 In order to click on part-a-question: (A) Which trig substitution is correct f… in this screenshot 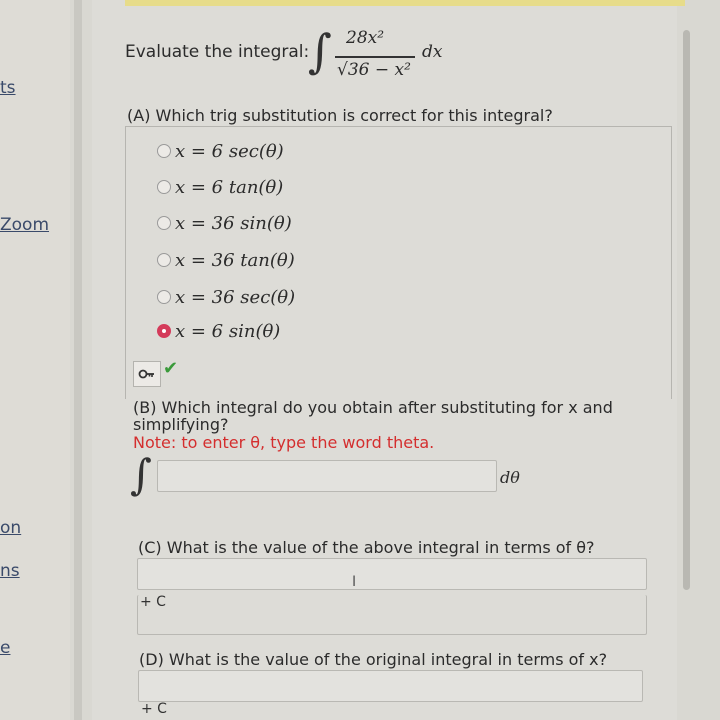, I will do `click(340, 115)`.